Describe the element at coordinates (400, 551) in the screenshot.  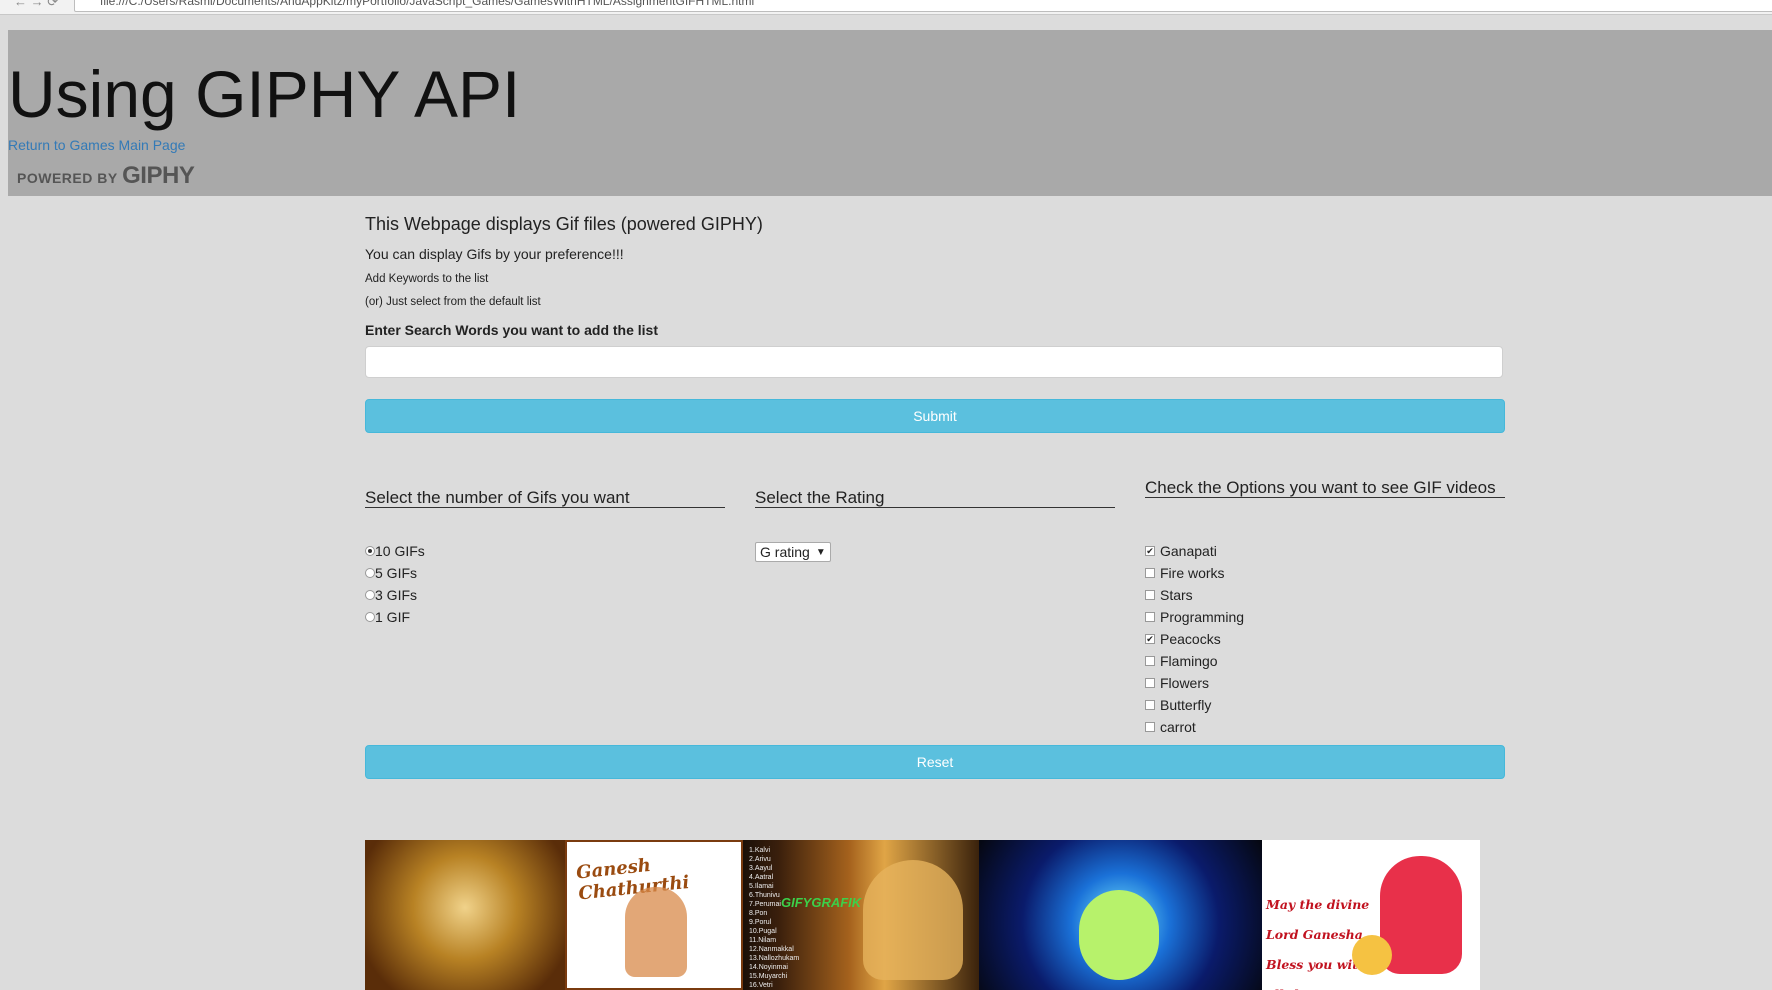
I see `gif-count-label: 10 GIFs` at that location.